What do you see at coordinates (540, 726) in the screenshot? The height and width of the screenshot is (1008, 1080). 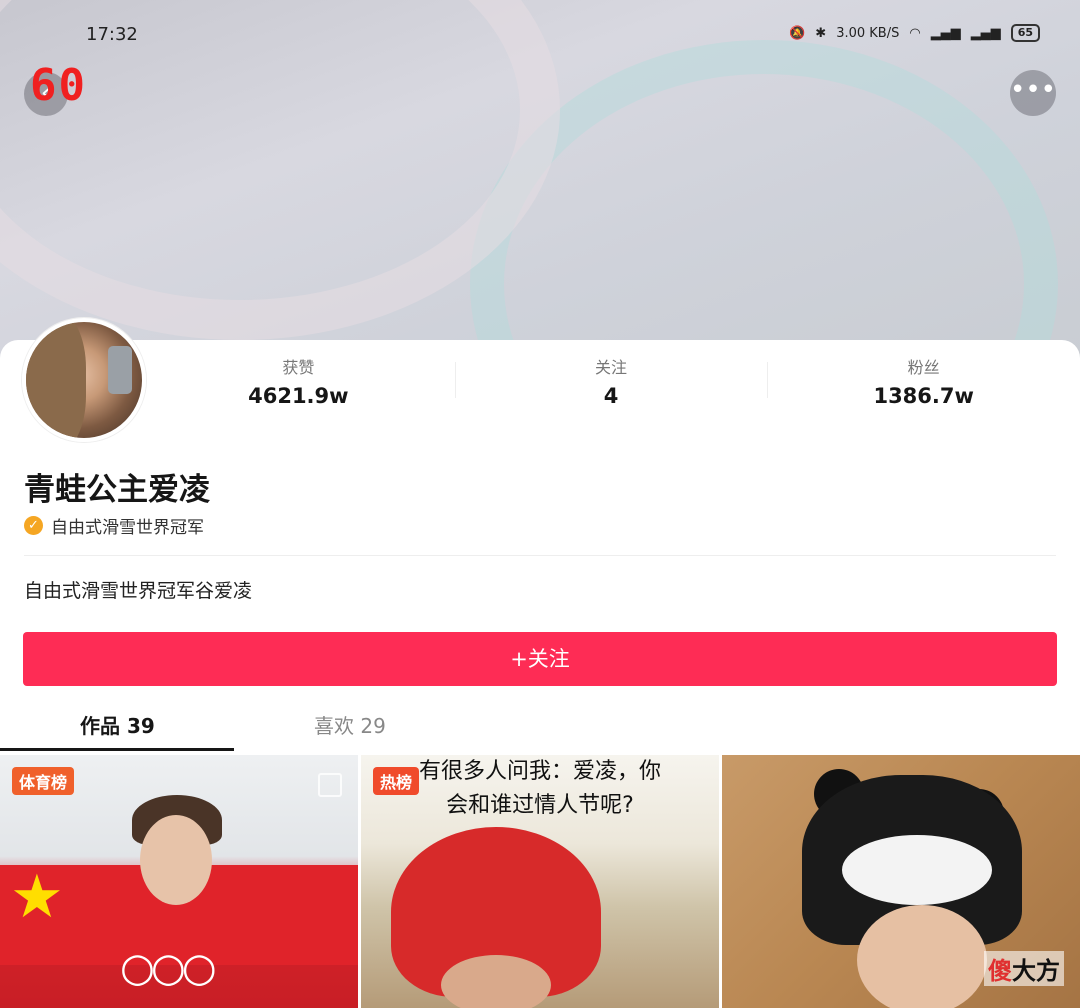 I see `content-tabs: 作品 39 喜欢 29` at bounding box center [540, 726].